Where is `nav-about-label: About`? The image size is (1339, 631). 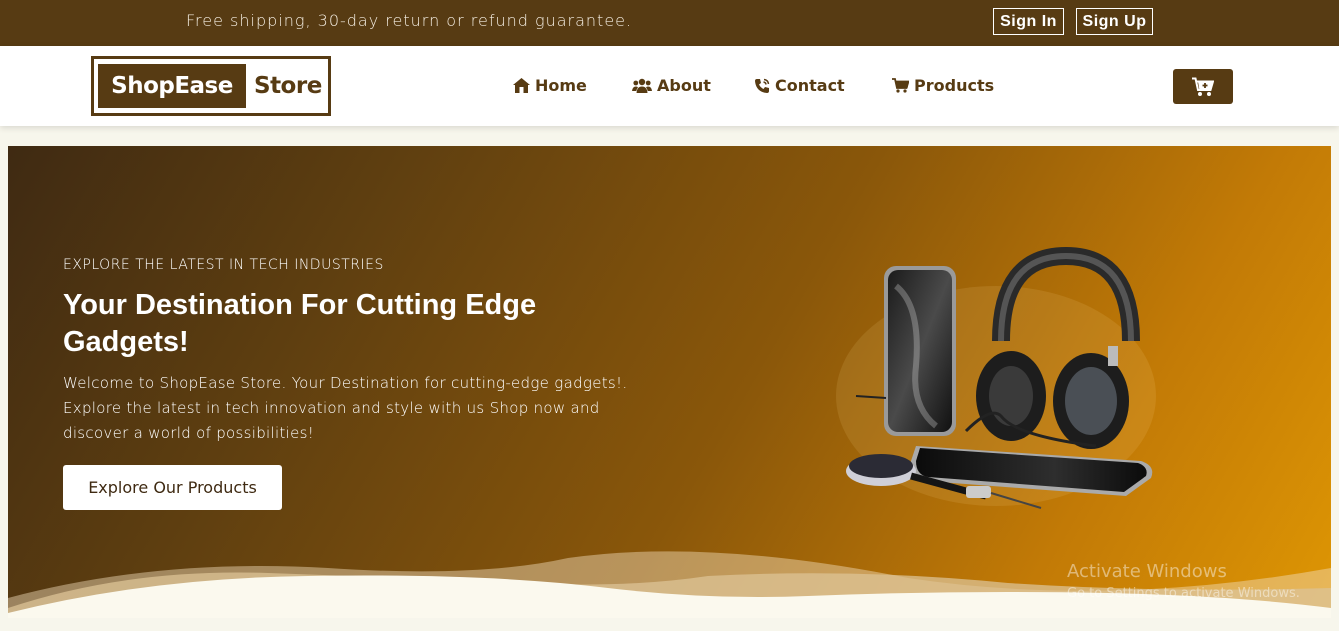
nav-about-label: About is located at coordinates (684, 85).